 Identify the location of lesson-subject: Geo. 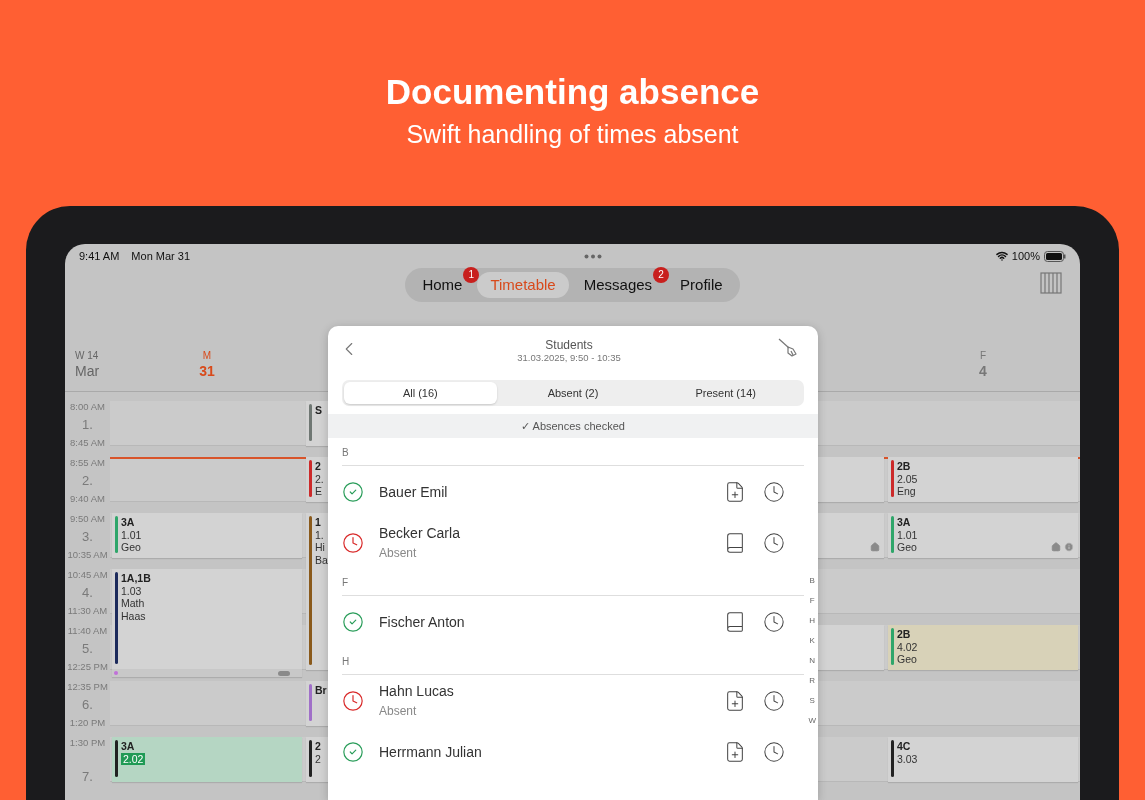
(907, 547).